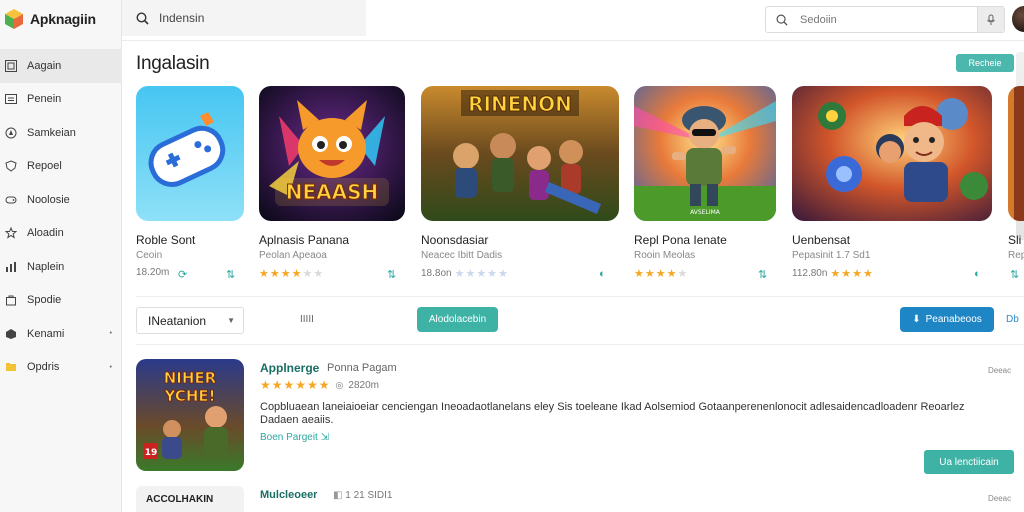 The image size is (1024, 512). Describe the element at coordinates (852, 274) in the screenshot. I see `star-rating: ★★★★` at that location.